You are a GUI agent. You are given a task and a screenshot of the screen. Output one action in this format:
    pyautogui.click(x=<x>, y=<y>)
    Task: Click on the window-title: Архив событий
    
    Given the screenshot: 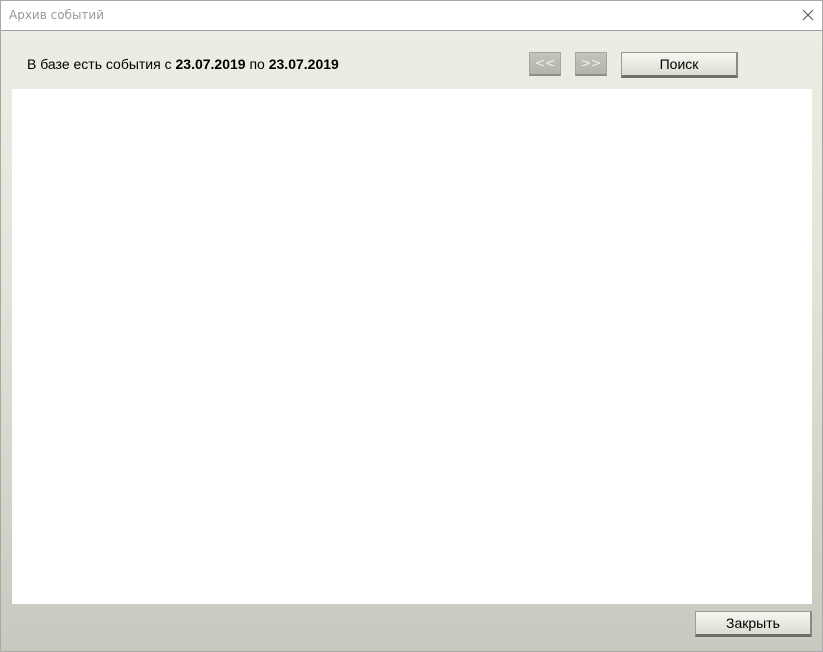 What is the action you would take?
    pyautogui.click(x=57, y=15)
    